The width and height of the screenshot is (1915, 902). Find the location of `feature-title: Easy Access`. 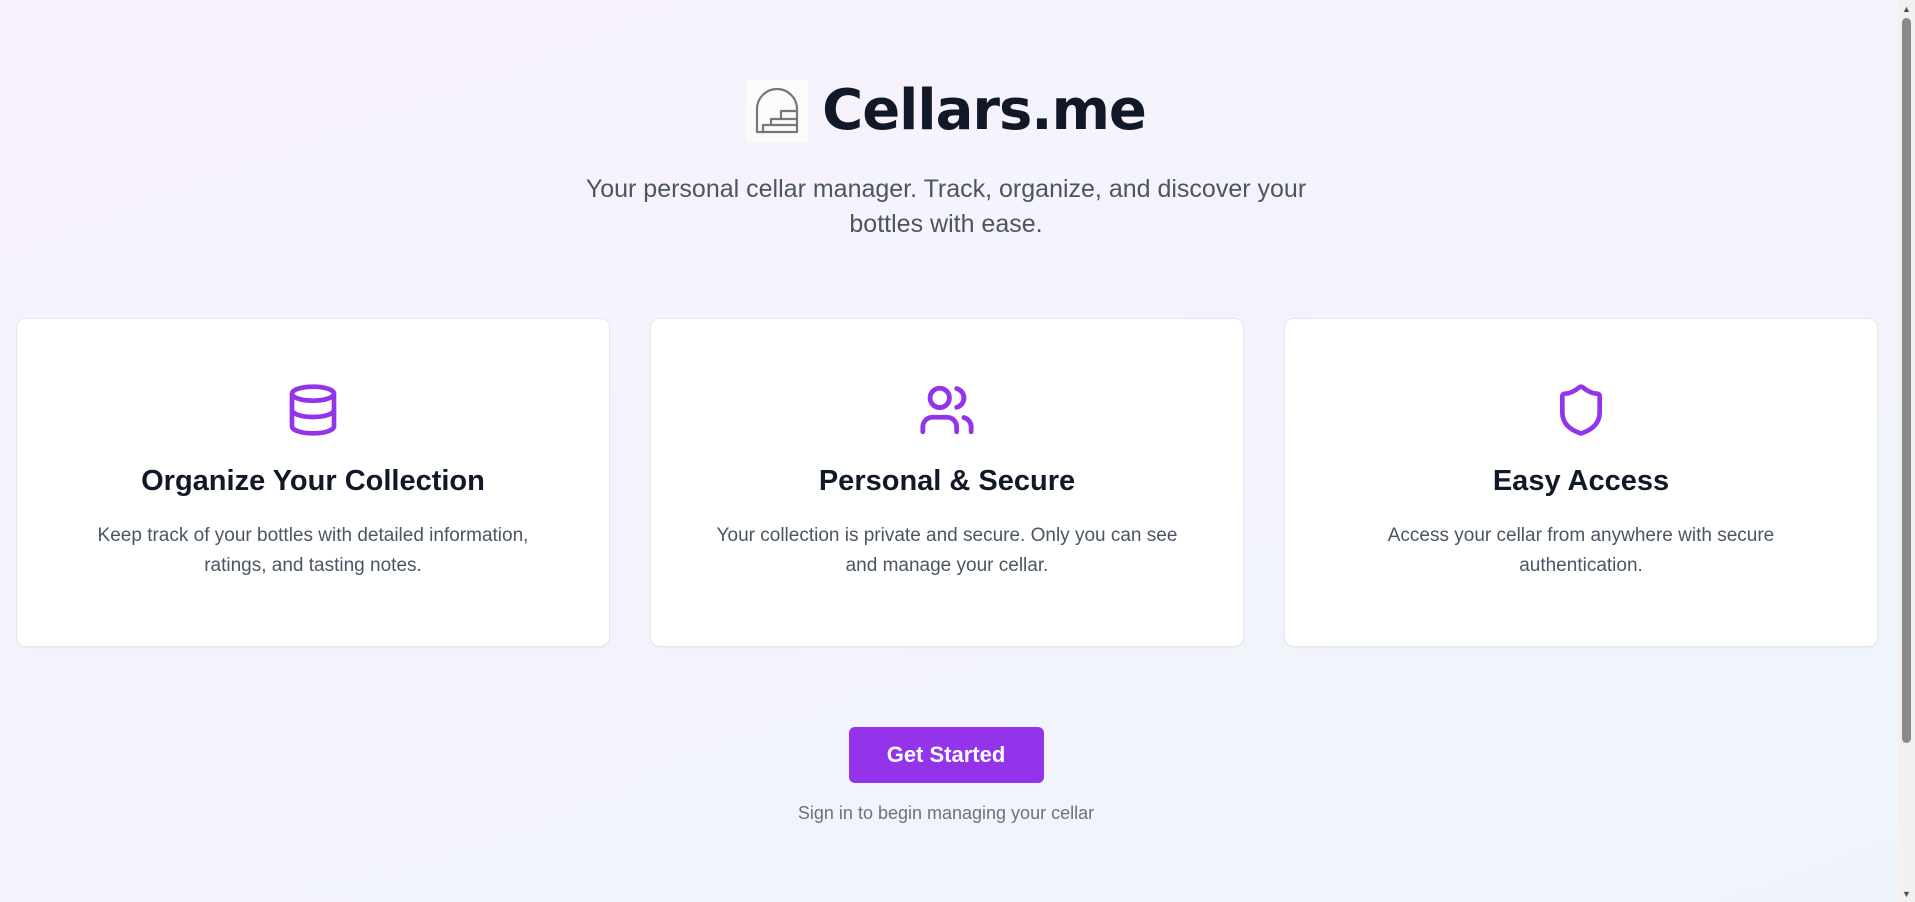

feature-title: Easy Access is located at coordinates (1581, 481).